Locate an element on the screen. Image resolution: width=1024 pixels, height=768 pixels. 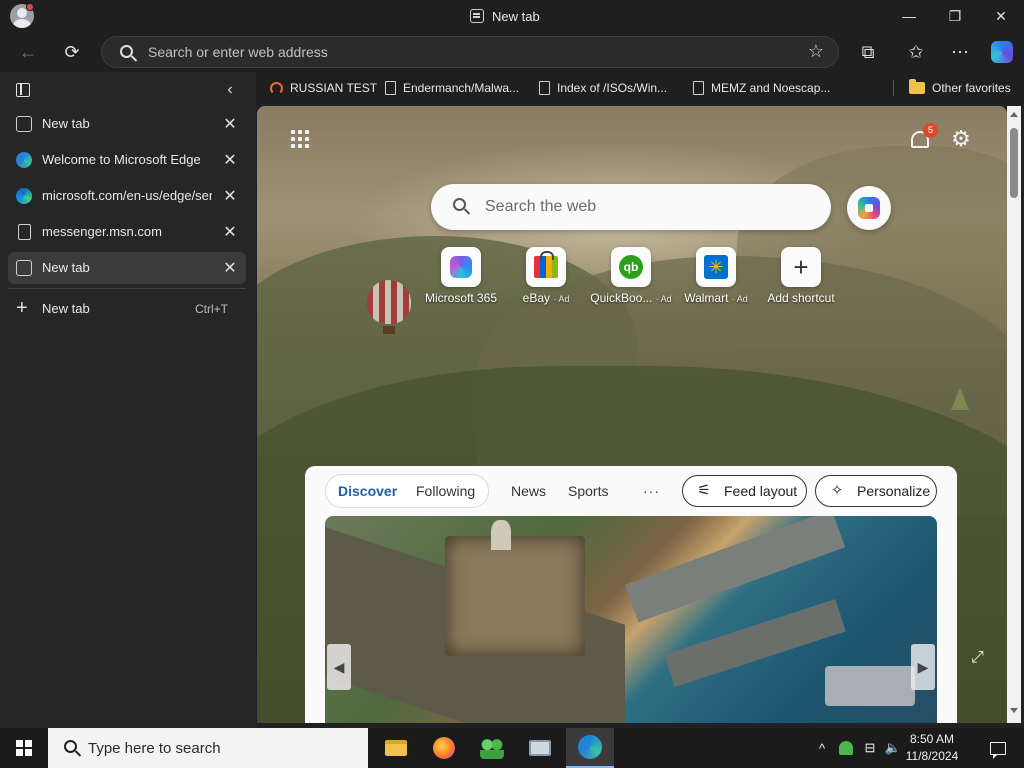
window-title-text: New tab is located at coordinates (516, 16).